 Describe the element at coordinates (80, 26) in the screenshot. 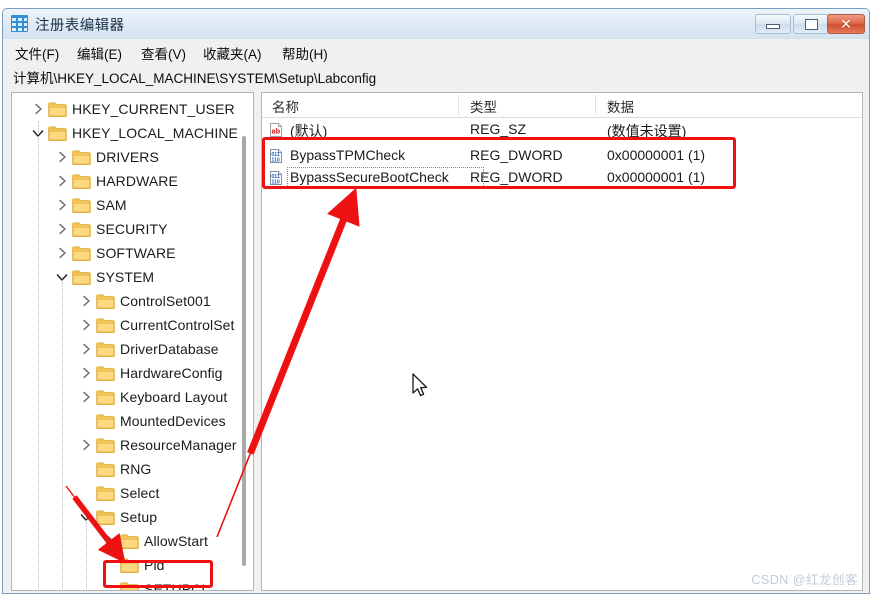

I see `window-title: 注册表编辑器` at that location.